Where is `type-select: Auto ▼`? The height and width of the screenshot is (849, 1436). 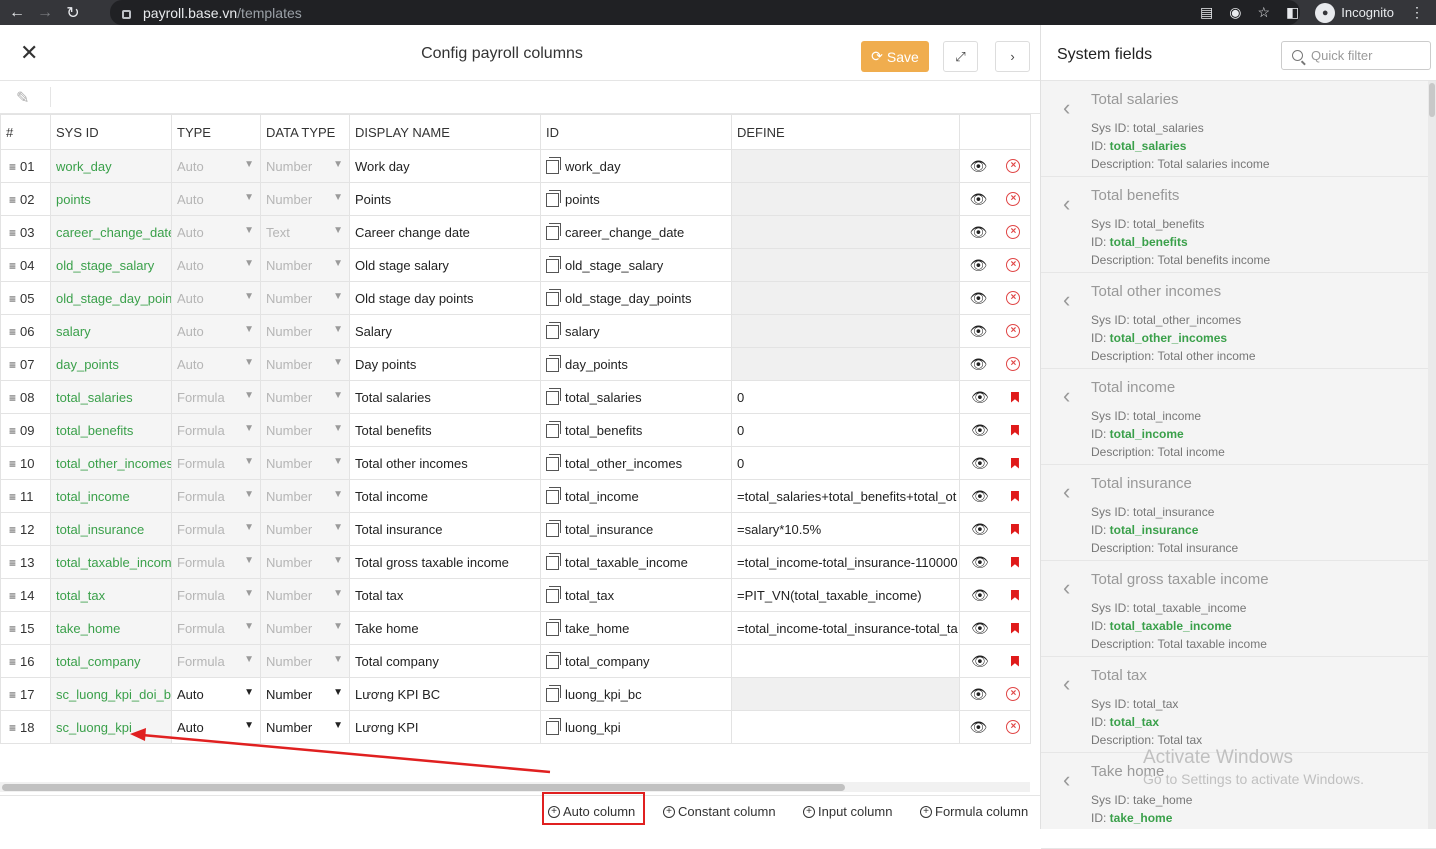 type-select: Auto ▼ is located at coordinates (216, 694).